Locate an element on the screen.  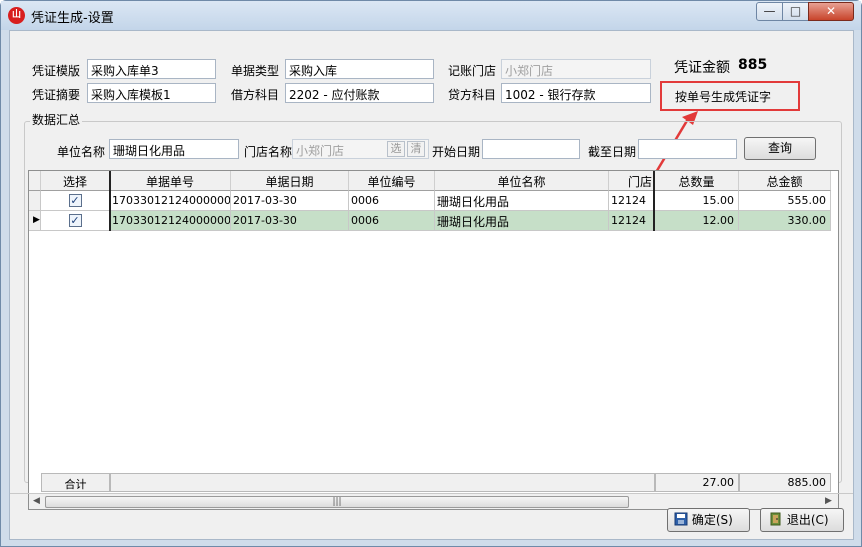
current-row-pointer-icon: ▶ is located at coordinates (36, 220).